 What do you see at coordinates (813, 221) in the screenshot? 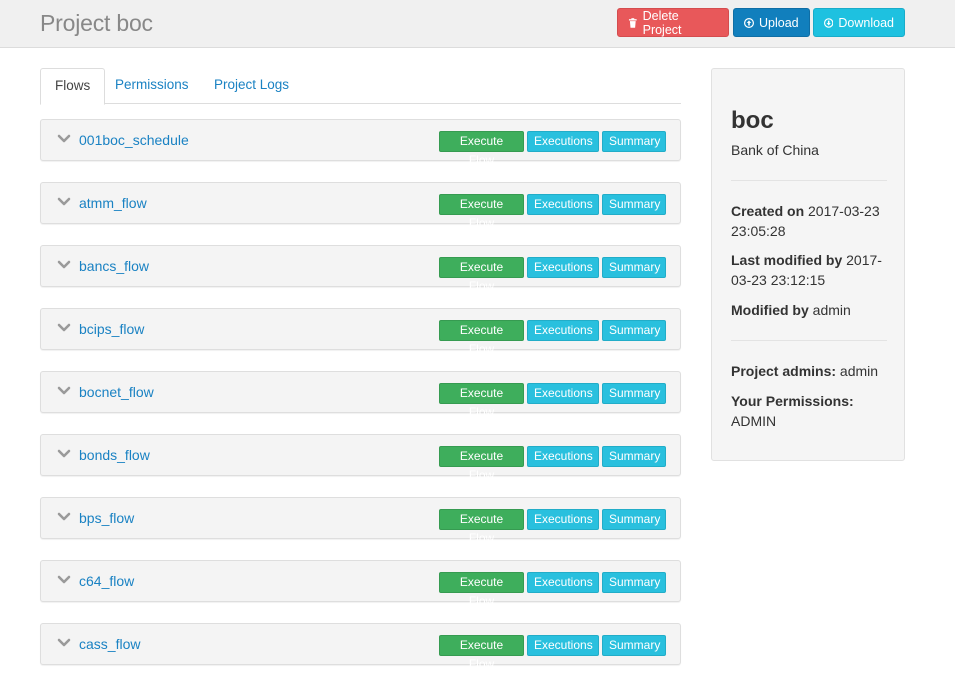
I see `created-on: Created on 2017-03-23 23:05:28` at bounding box center [813, 221].